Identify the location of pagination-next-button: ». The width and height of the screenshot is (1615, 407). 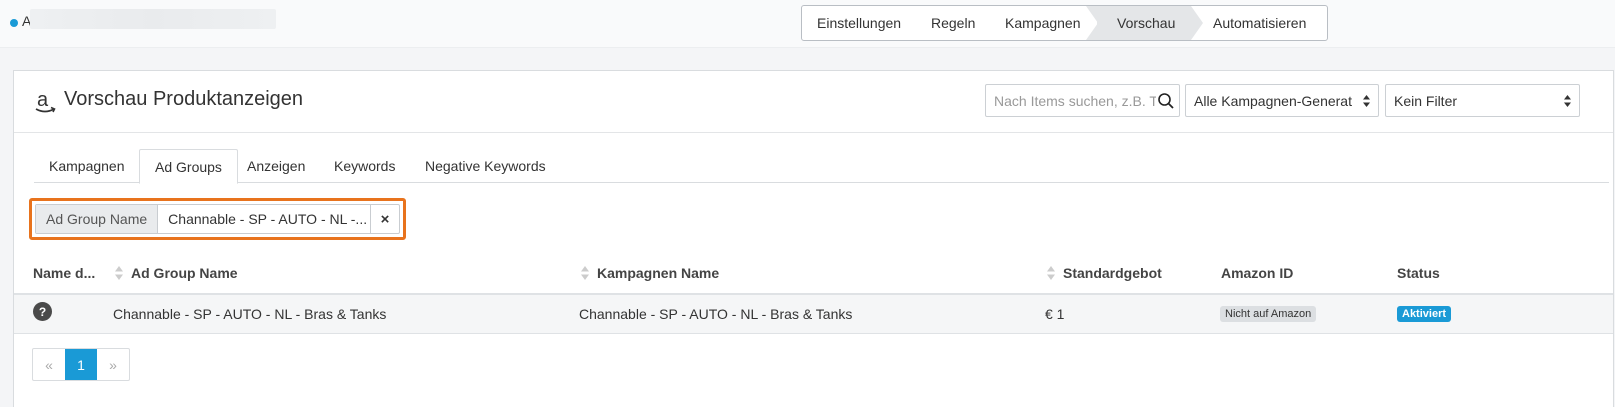
(113, 364).